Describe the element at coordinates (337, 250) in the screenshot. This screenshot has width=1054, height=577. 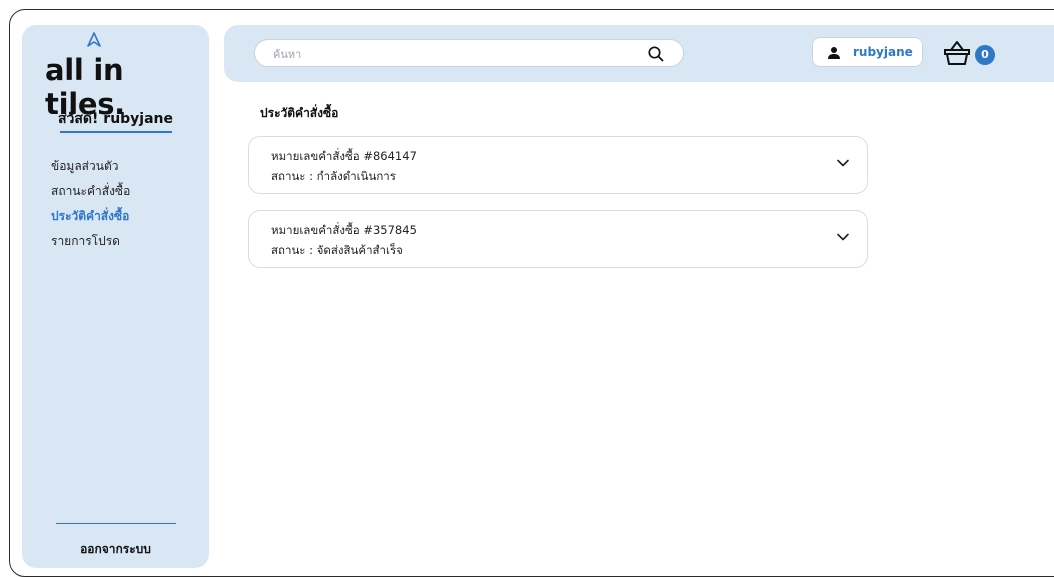
I see `order-status: สถานะ : จัดส่งสินค้าสำเร็จ` at that location.